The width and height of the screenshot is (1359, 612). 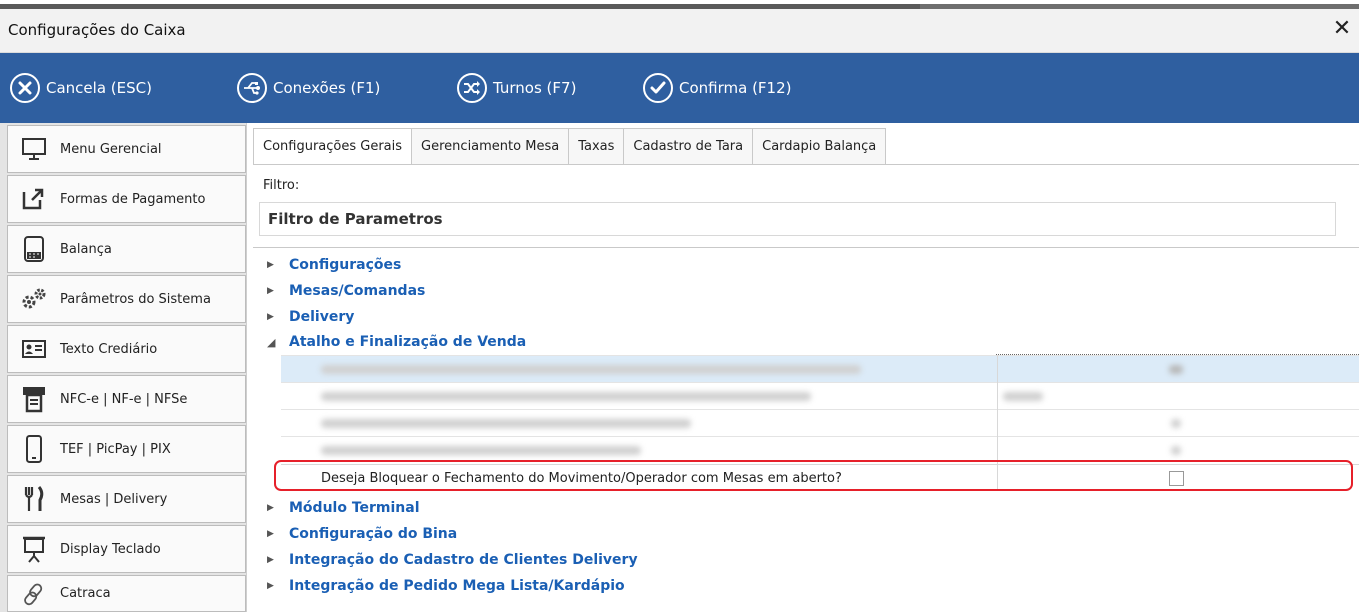 What do you see at coordinates (797, 219) in the screenshot?
I see `filter-input` at bounding box center [797, 219].